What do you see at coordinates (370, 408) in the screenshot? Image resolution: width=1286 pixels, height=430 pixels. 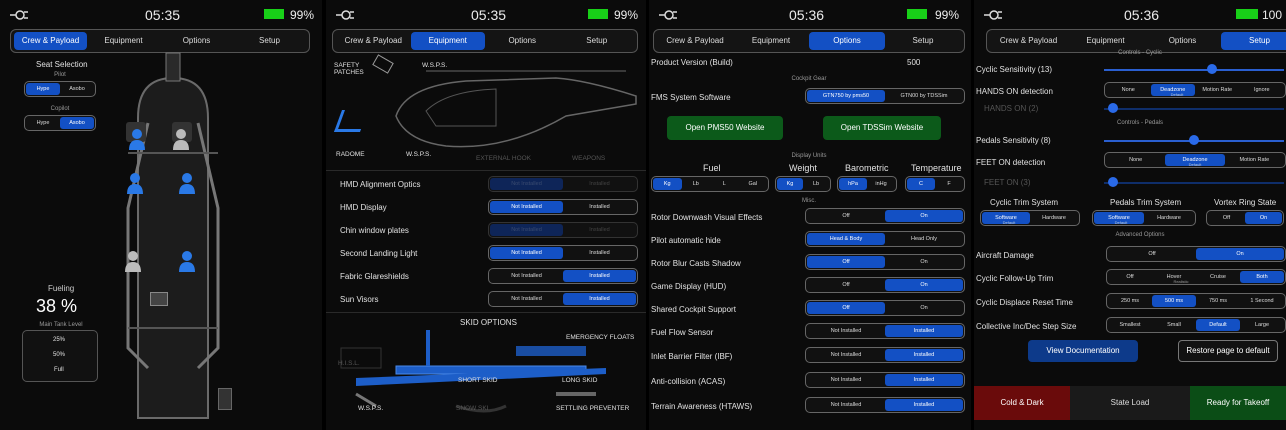 I see `wsps-skid-label: W.S.P.S.` at bounding box center [370, 408].